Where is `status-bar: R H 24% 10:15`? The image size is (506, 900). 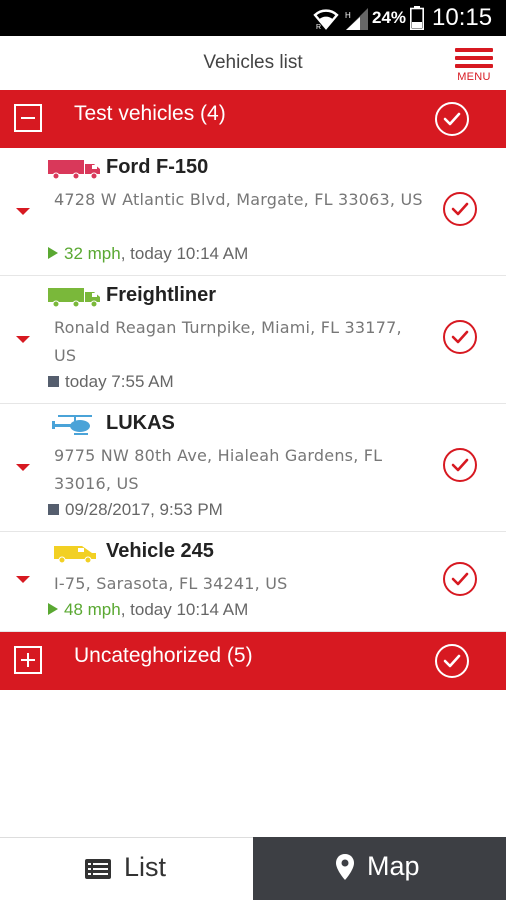
status-bar: R H 24% 10:15 is located at coordinates (253, 18).